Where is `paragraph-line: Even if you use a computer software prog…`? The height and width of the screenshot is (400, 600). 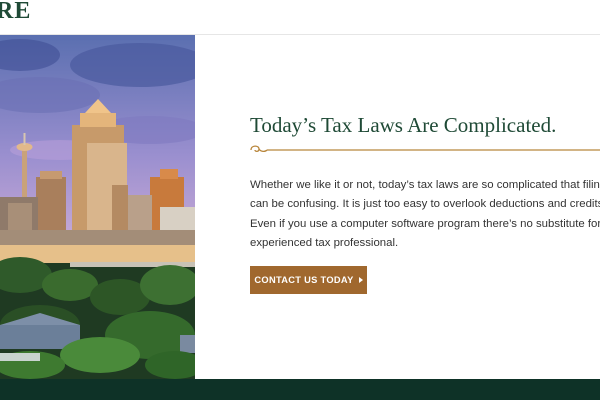 paragraph-line: Even if you use a computer software prog… is located at coordinates (425, 223).